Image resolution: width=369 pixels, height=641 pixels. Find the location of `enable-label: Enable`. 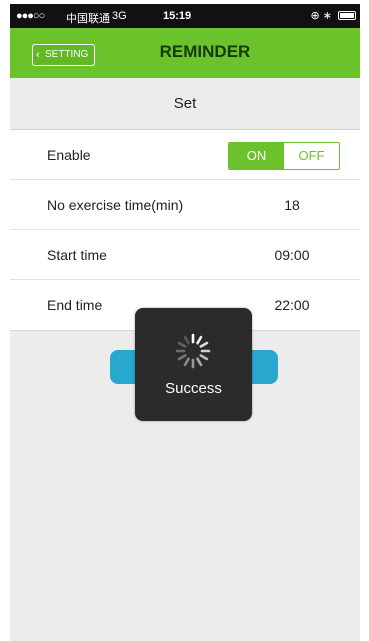

enable-label: Enable is located at coordinates (69, 155).